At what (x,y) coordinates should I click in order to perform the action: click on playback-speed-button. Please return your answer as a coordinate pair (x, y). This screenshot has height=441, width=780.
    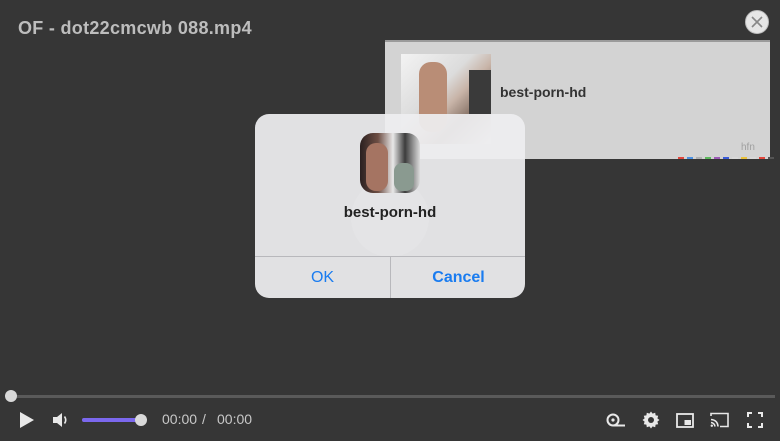
    Looking at the image, I should click on (616, 420).